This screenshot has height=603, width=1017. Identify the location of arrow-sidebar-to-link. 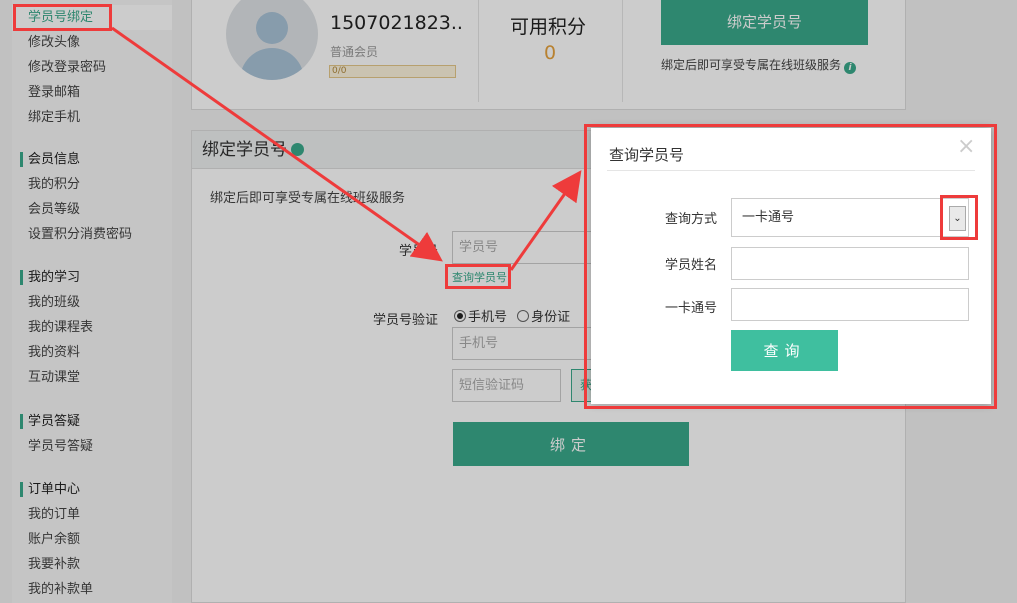
(277, 144).